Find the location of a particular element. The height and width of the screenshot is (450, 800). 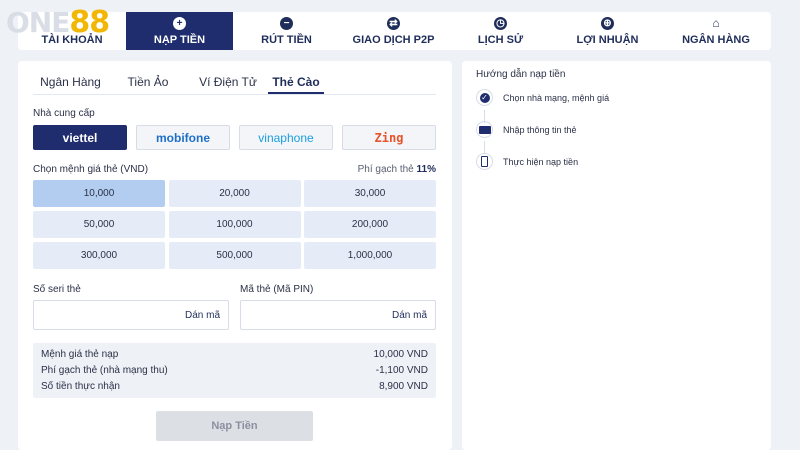

globe-icon: ⊕ is located at coordinates (607, 23).